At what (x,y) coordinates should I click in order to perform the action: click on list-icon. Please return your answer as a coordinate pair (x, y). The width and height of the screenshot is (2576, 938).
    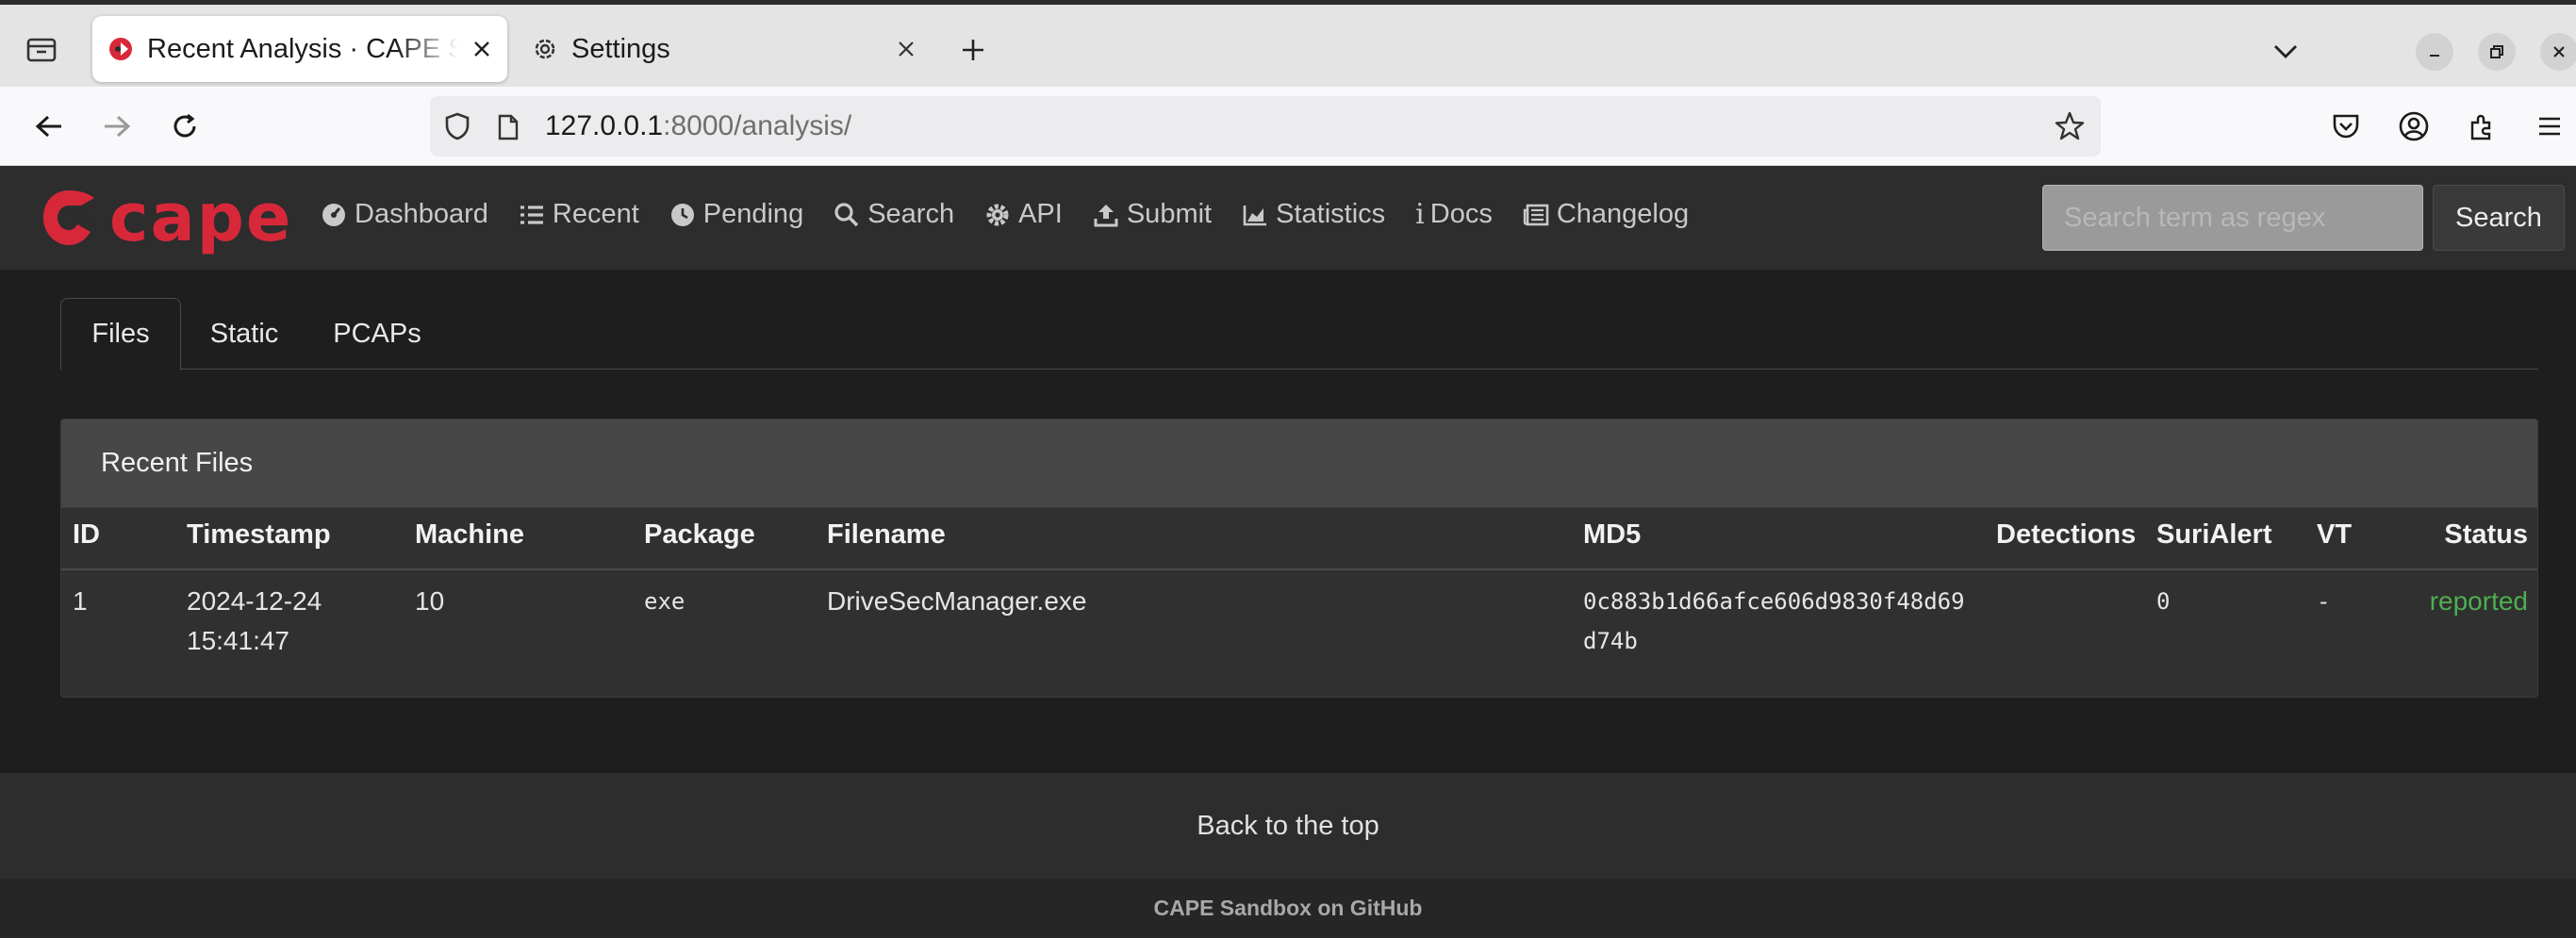
    Looking at the image, I should click on (531, 215).